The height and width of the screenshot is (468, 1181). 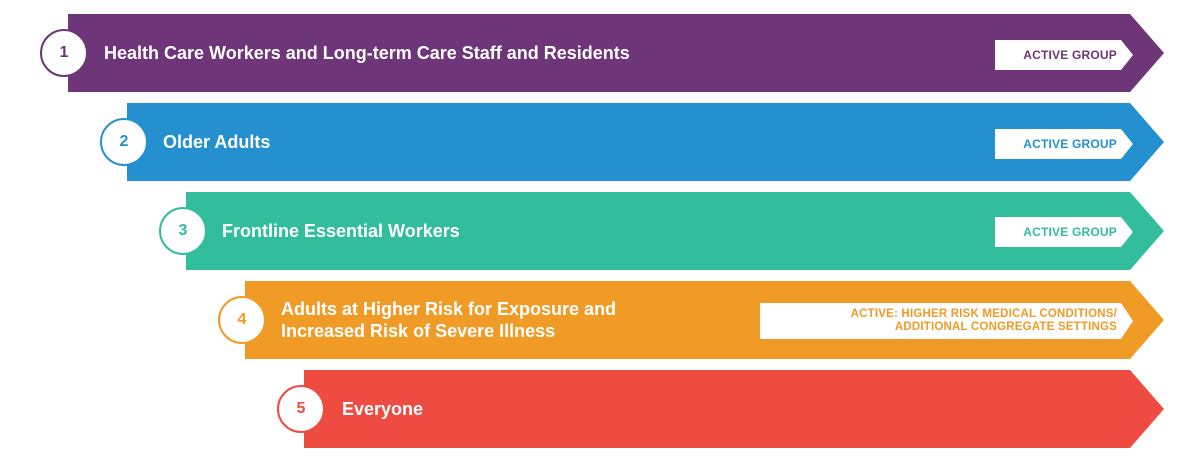 I want to click on group-4-number-badge: 4, so click(x=242, y=320).